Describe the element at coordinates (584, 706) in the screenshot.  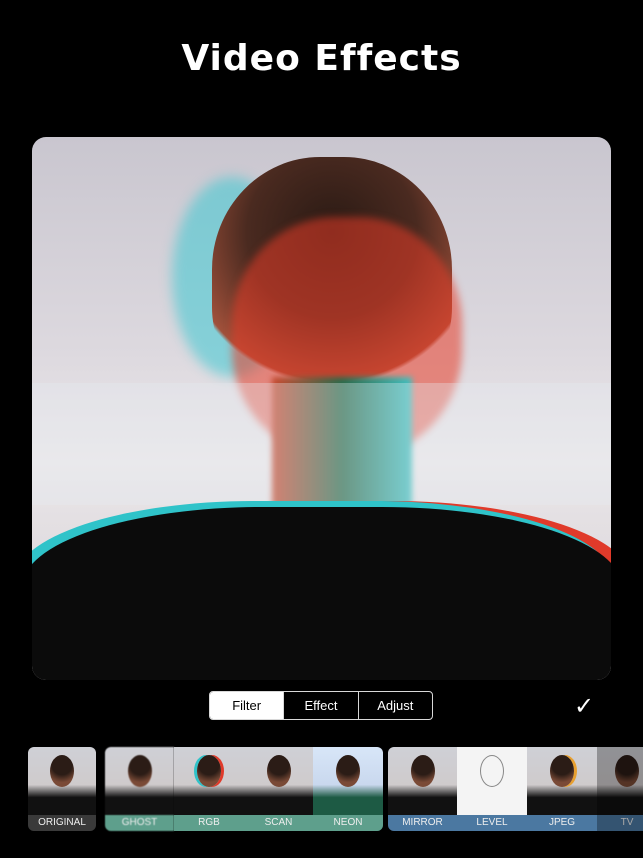
I see `checkmark-icon: ✓` at that location.